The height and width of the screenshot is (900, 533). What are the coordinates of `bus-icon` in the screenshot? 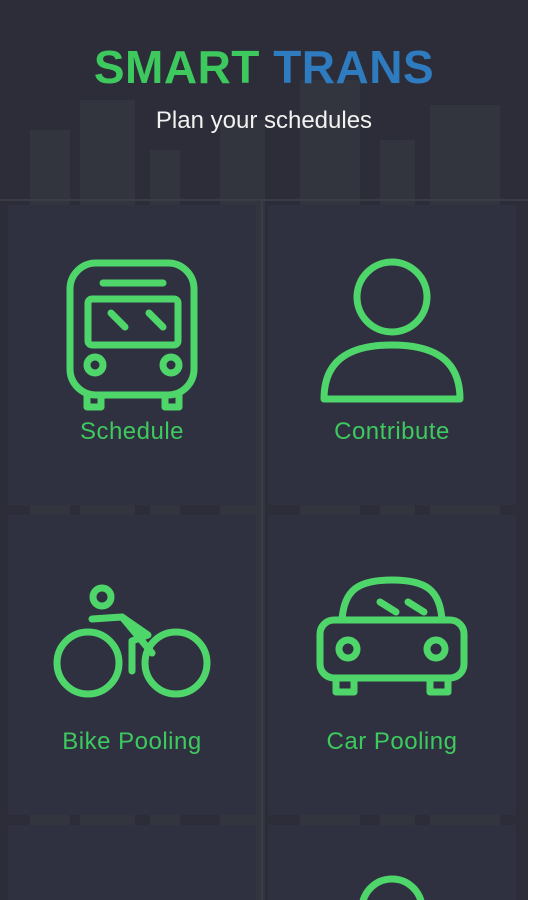 It's located at (132, 335).